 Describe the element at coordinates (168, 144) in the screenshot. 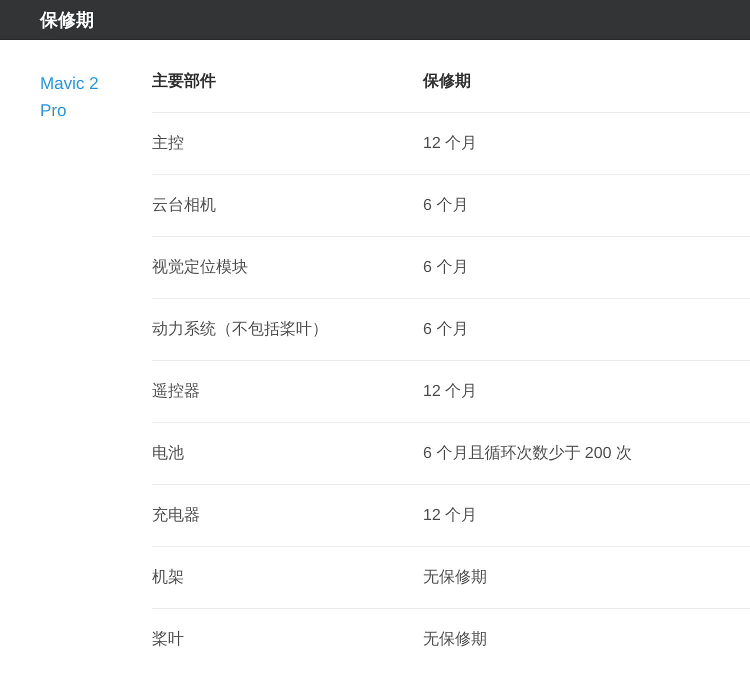

I see `table-cell-text: 主控` at that location.